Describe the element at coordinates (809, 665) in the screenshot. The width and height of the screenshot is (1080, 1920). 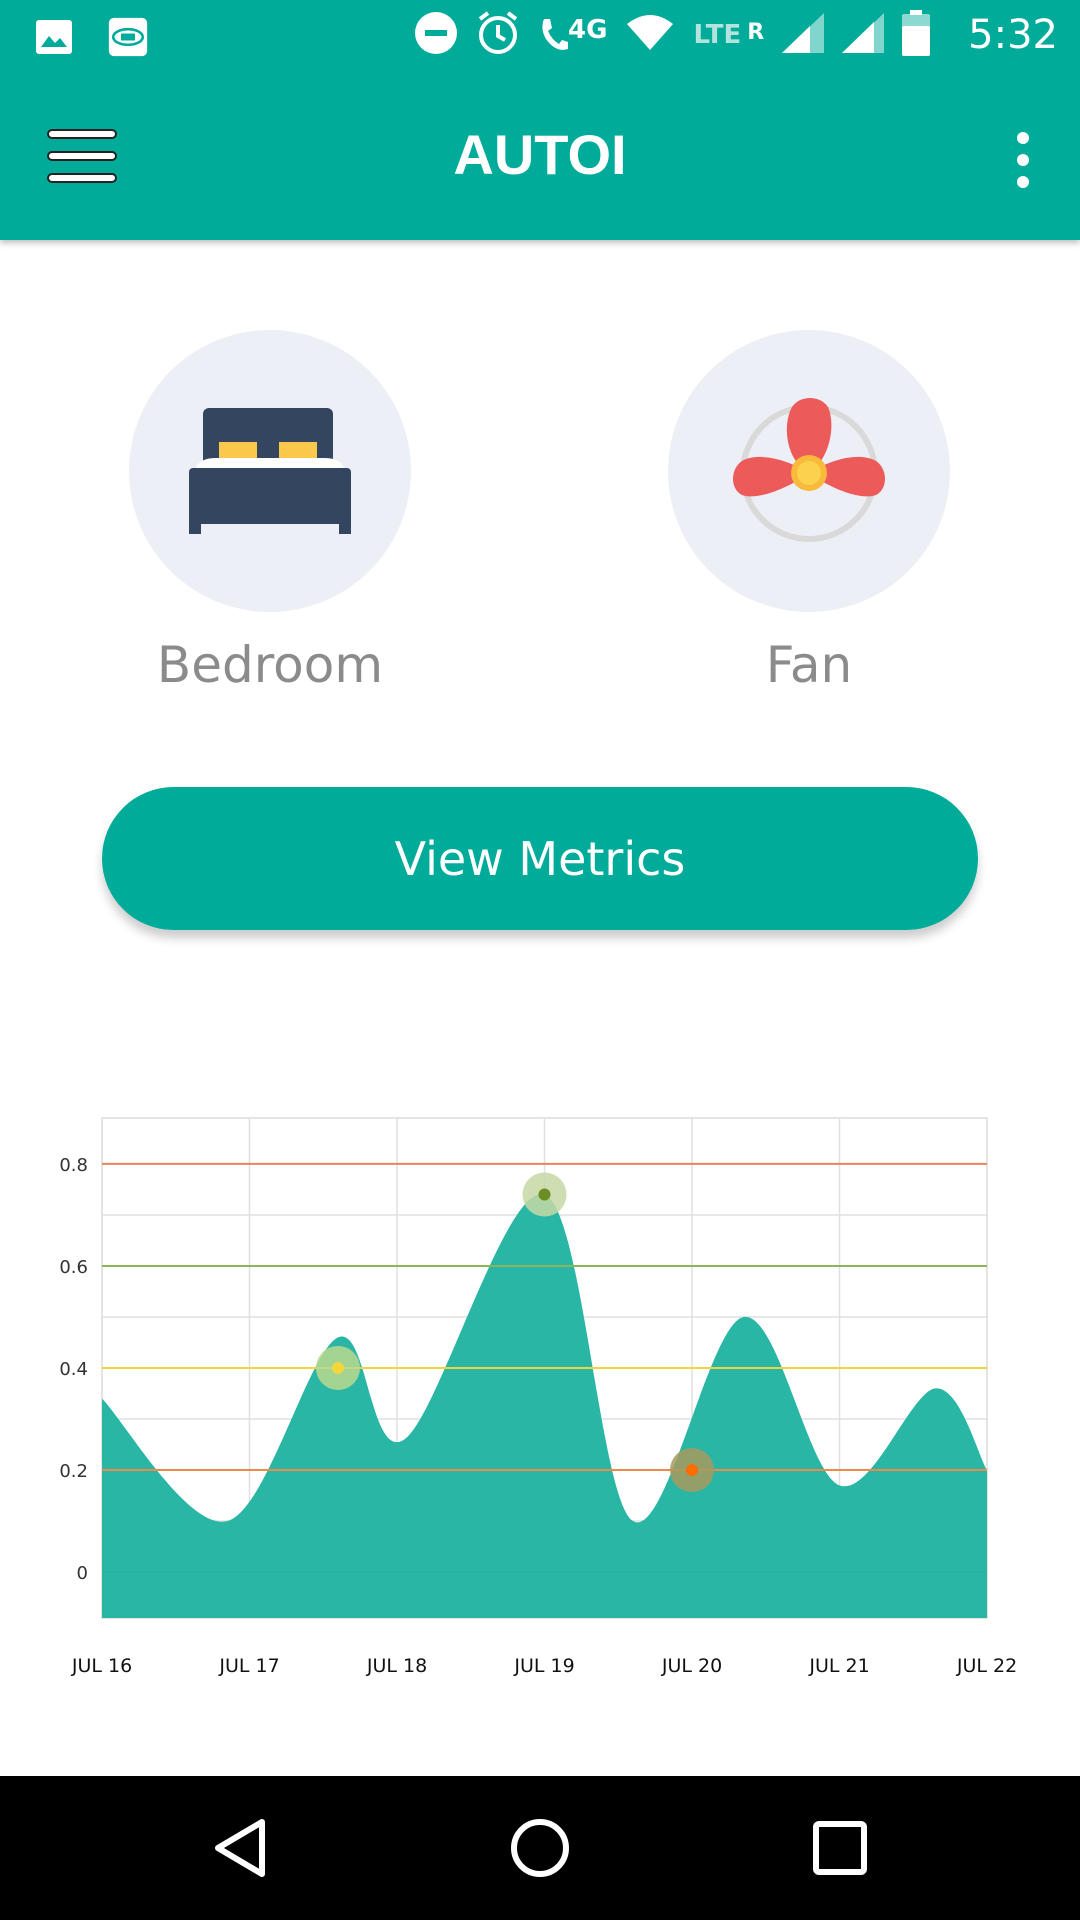
I see `device-label: Fan` at that location.